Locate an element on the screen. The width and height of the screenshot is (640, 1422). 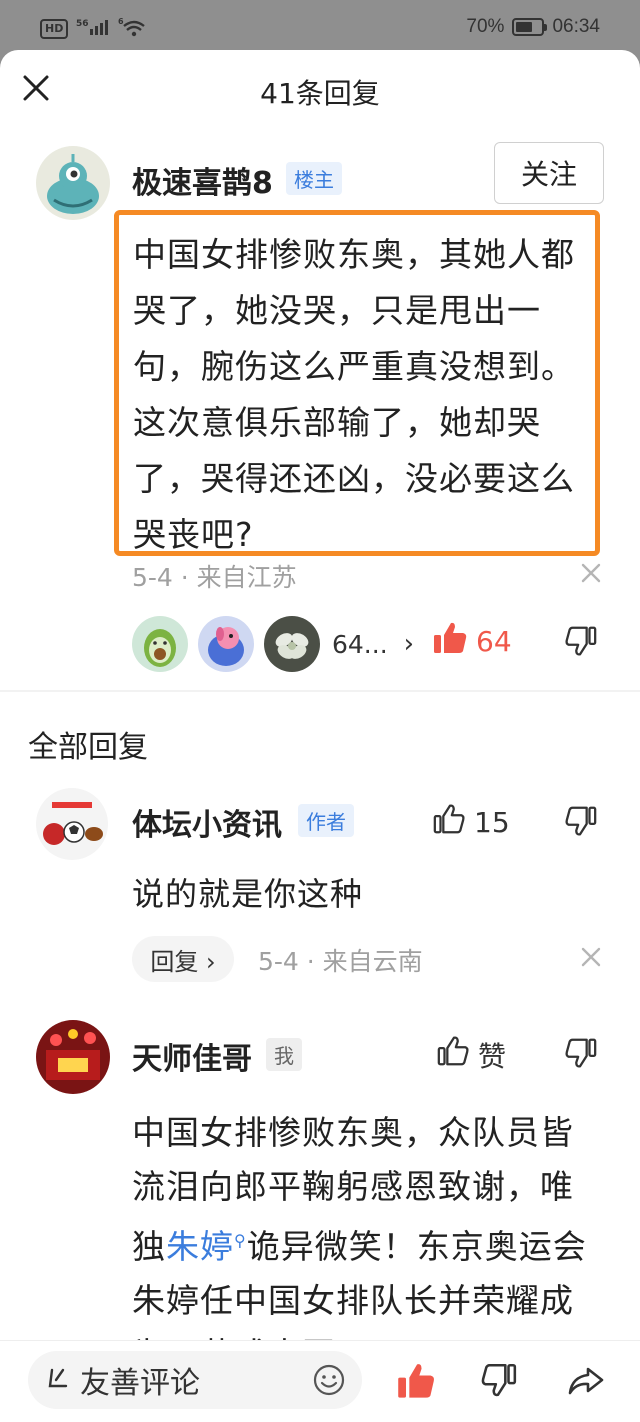
op-avatar is located at coordinates (73, 183).